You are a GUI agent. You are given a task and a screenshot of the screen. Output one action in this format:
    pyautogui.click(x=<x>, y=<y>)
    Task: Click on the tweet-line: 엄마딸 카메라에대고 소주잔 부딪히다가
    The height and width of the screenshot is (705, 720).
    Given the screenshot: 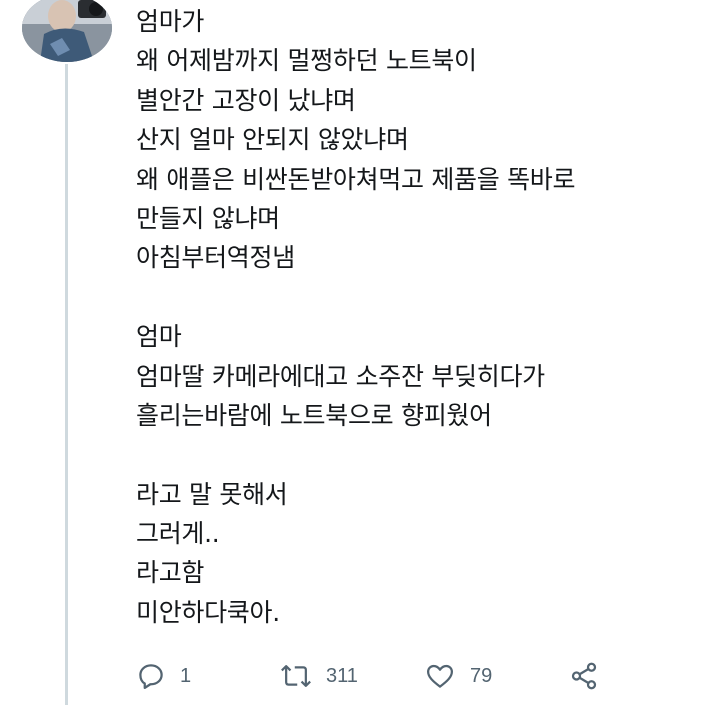 What is the action you would take?
    pyautogui.click(x=340, y=376)
    